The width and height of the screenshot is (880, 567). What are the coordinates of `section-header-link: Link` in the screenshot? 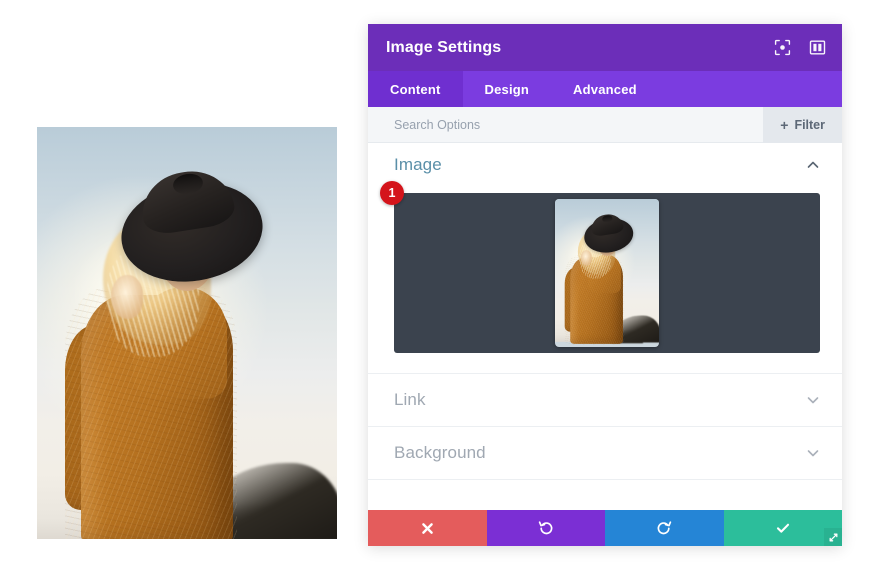 It's located at (605, 400).